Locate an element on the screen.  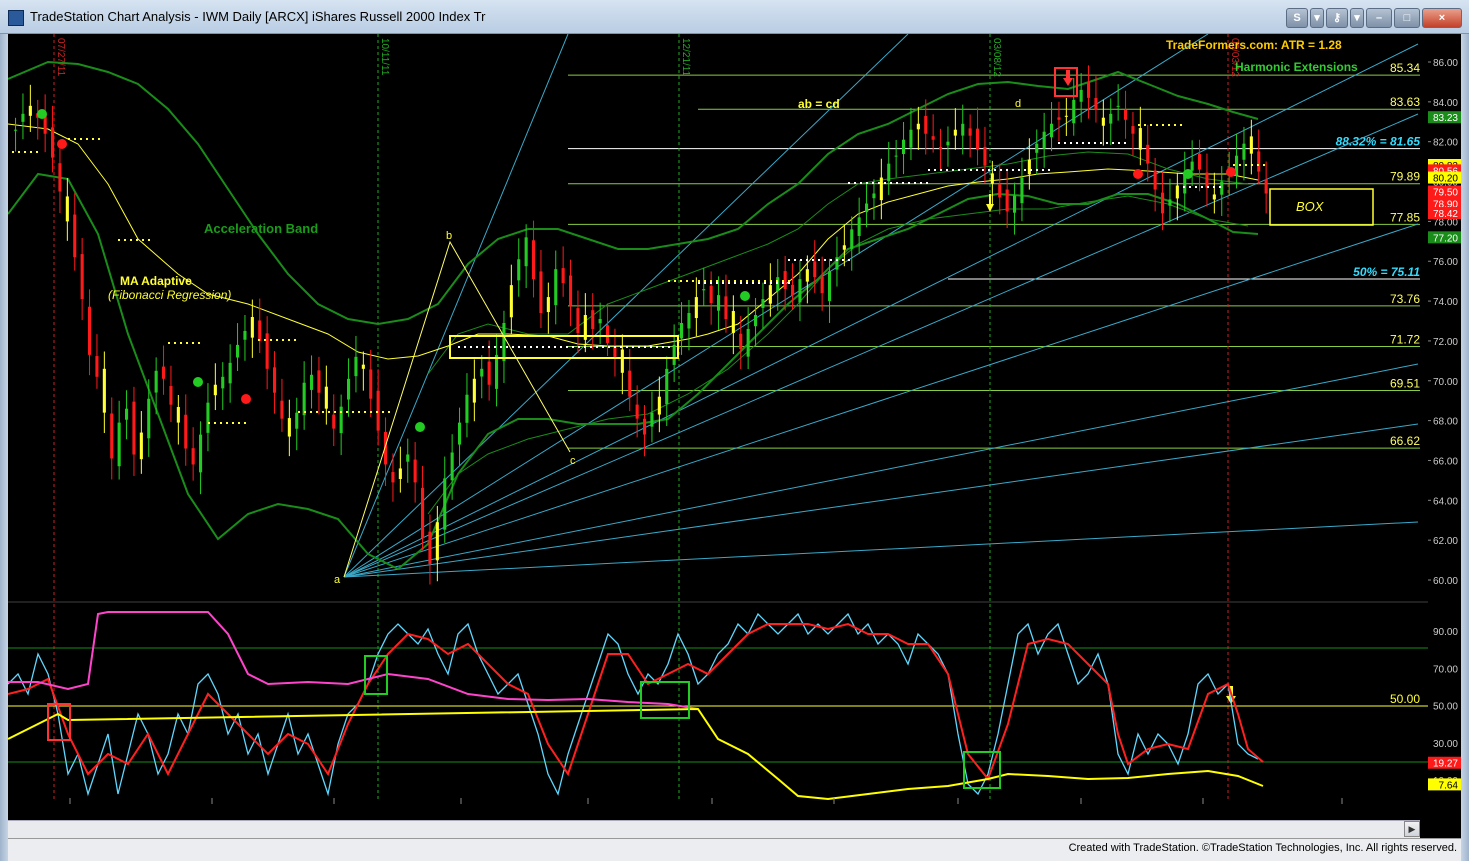
price-axis-label: 62.00 is located at coordinates (1445, 541).